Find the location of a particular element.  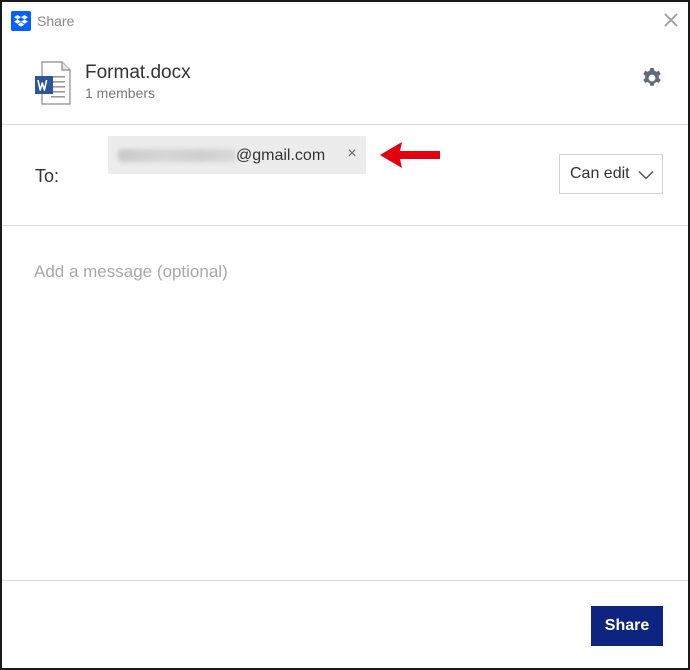

settings-button is located at coordinates (652, 78).